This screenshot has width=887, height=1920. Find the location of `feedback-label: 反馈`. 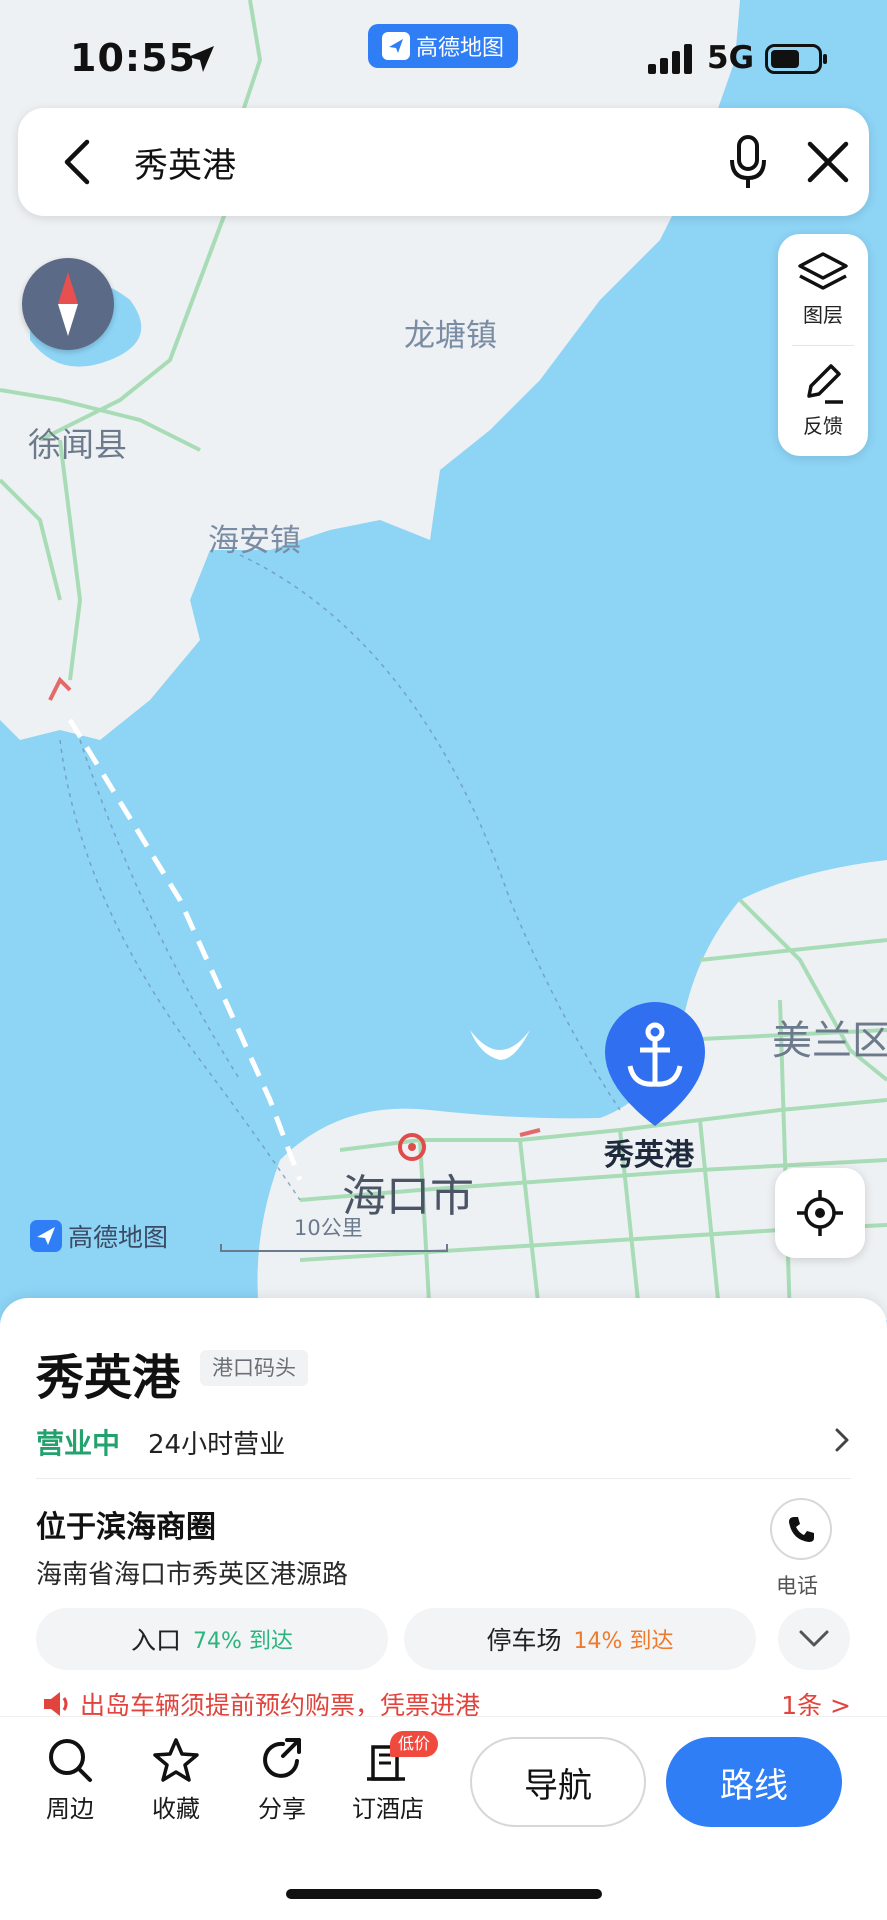

feedback-label: 反馈 is located at coordinates (823, 425).